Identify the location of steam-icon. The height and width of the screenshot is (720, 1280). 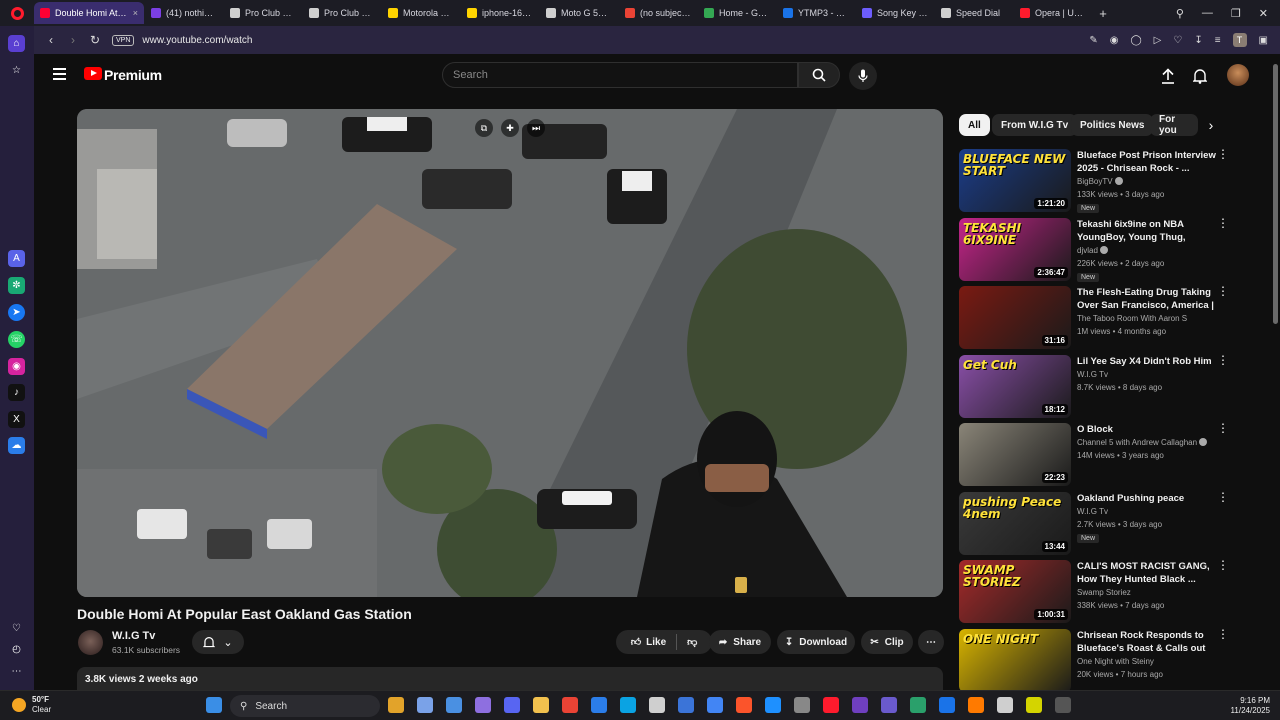
(628, 705).